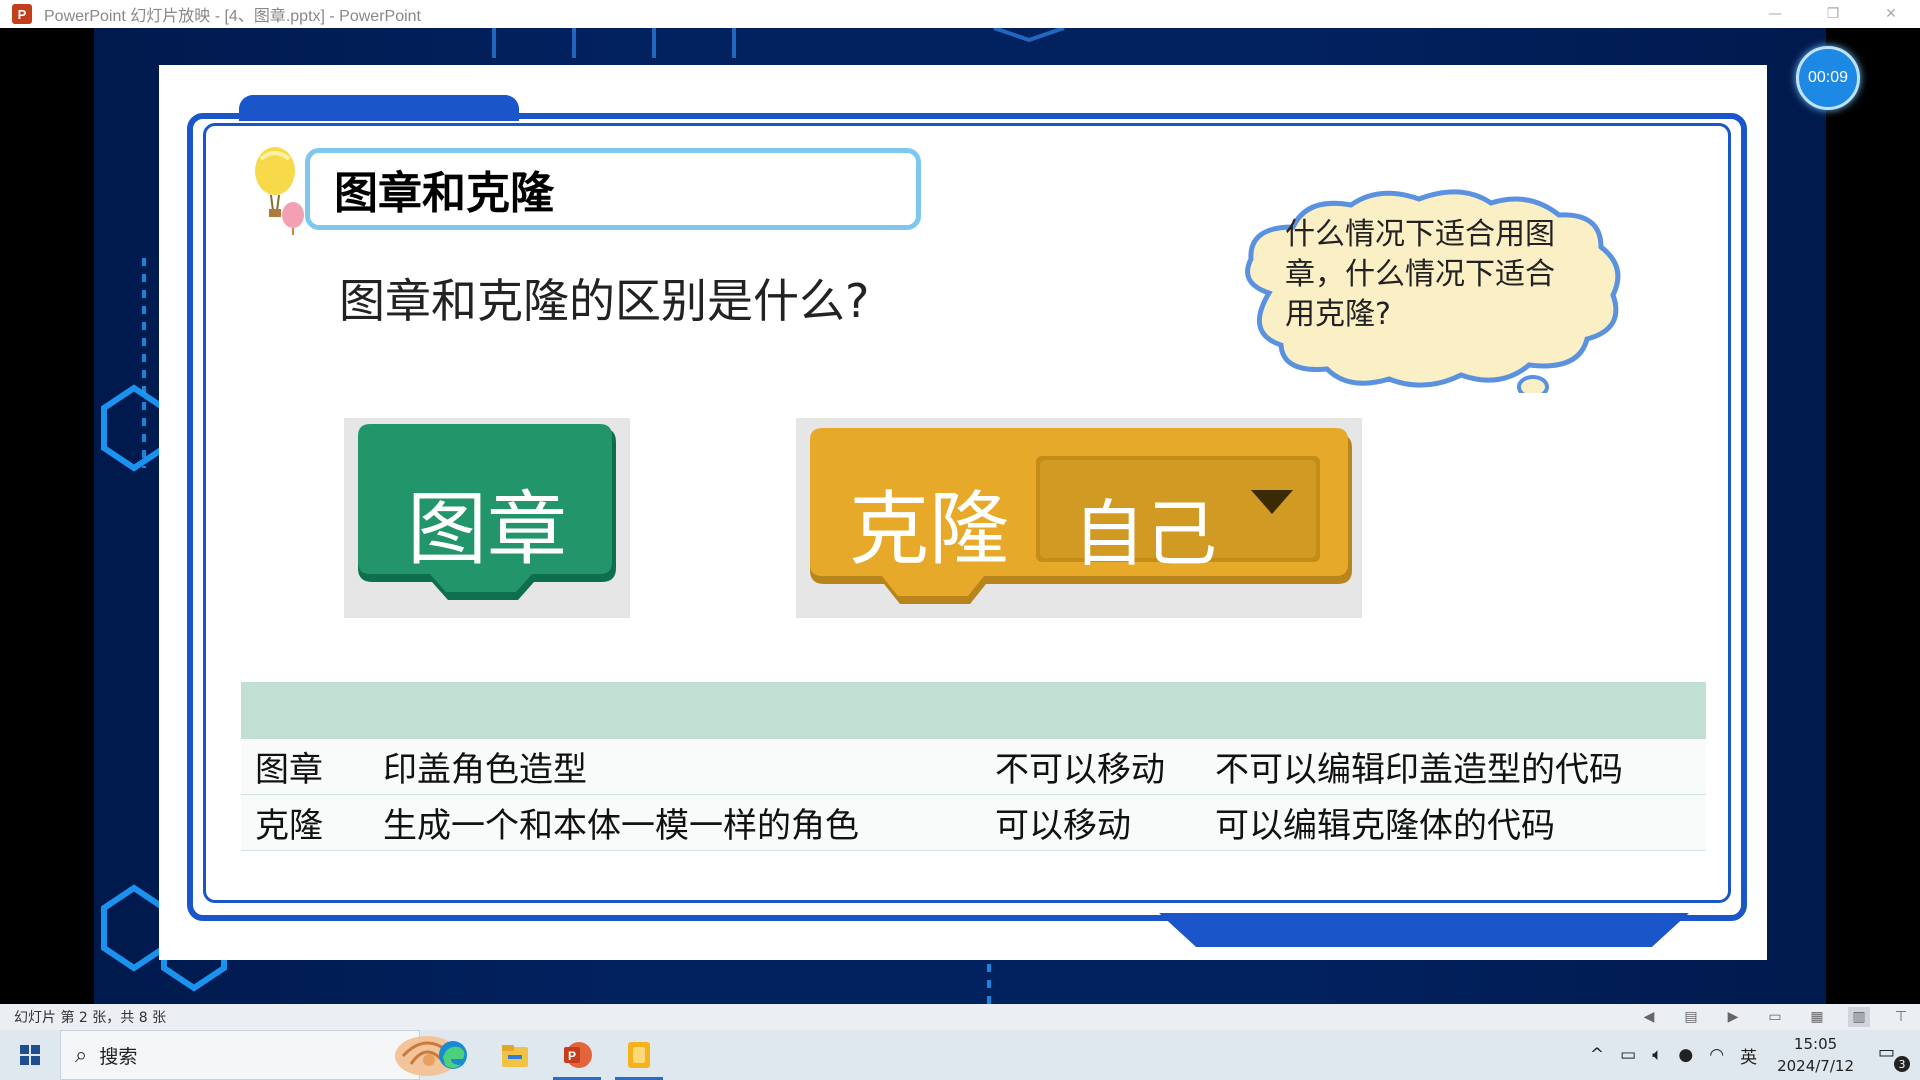 This screenshot has height=1080, width=1920. What do you see at coordinates (572, 1056) in the screenshot?
I see `svg-text: P` at bounding box center [572, 1056].